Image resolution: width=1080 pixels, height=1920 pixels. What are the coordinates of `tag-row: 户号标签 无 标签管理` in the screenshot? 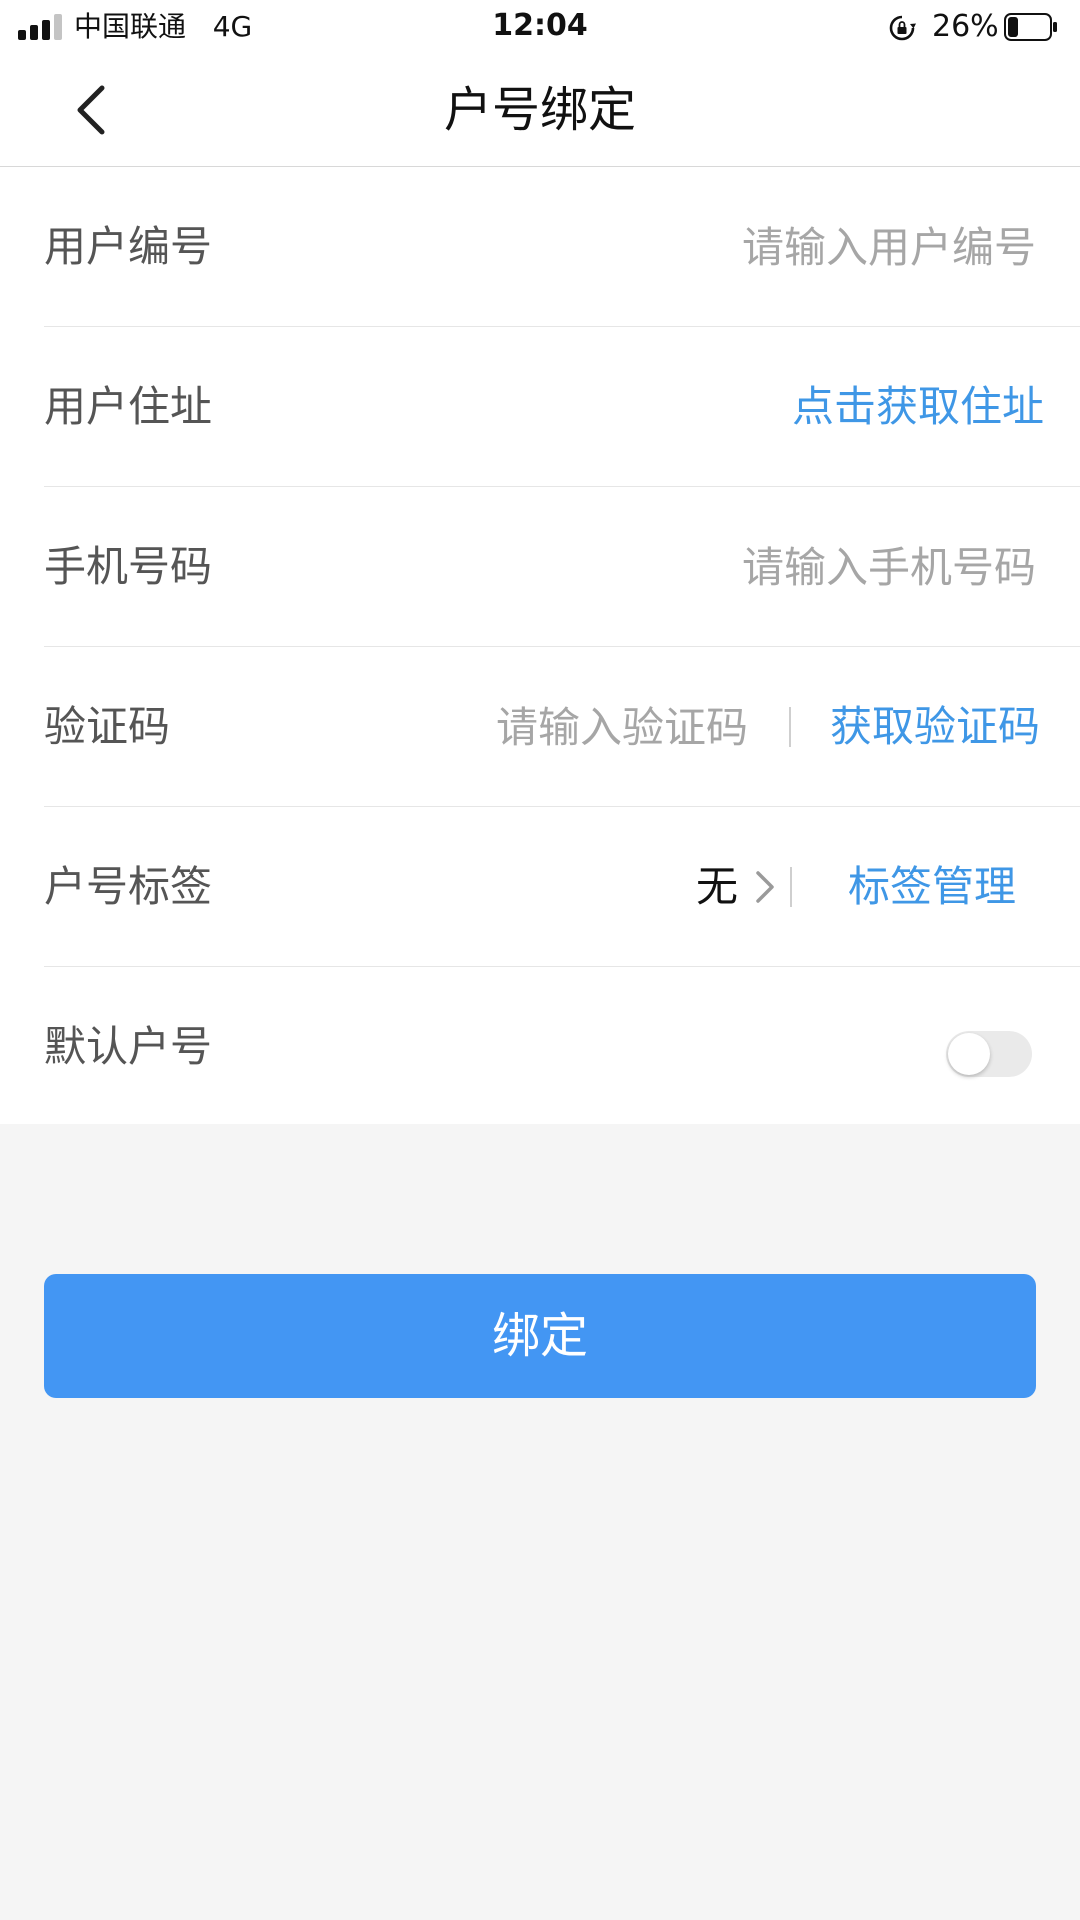 It's located at (540, 887).